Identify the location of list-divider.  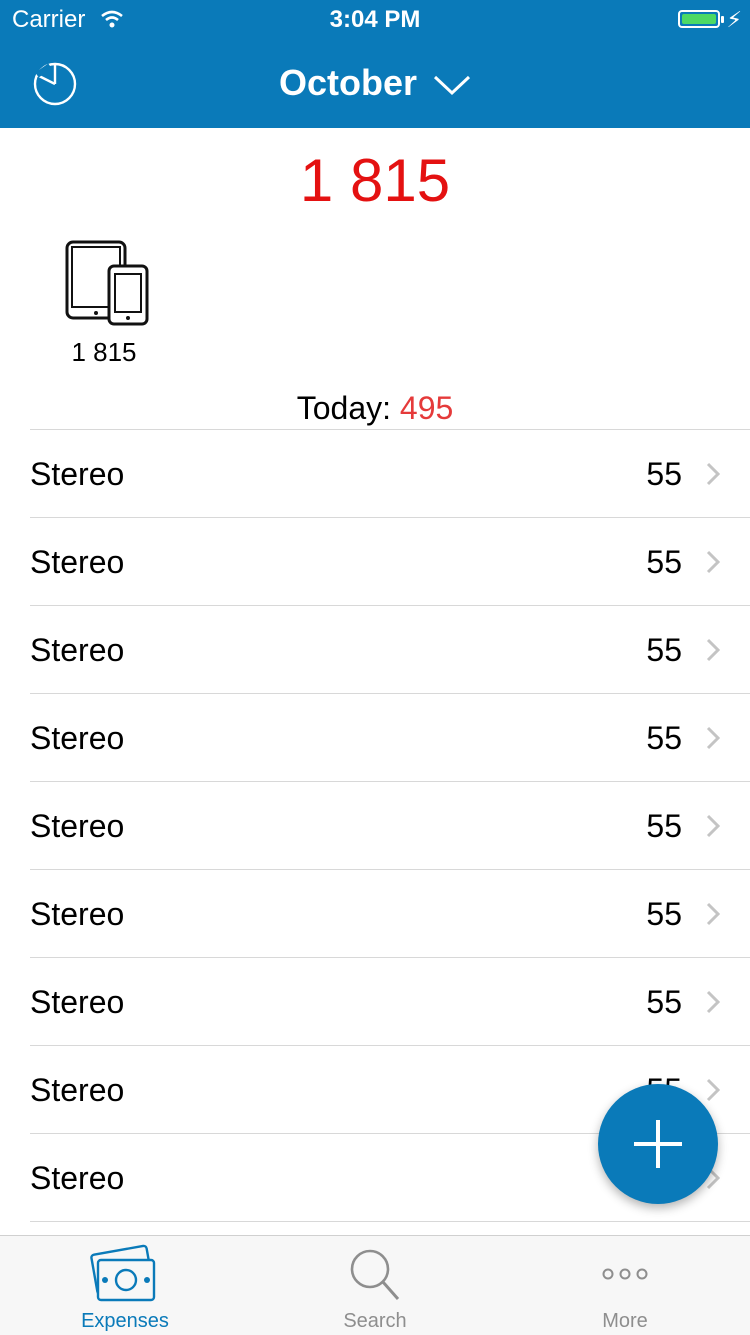
(390, 1228).